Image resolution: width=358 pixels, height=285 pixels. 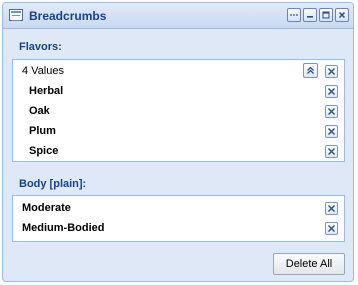 I want to click on flavors-label: Flavors:, so click(x=40, y=47).